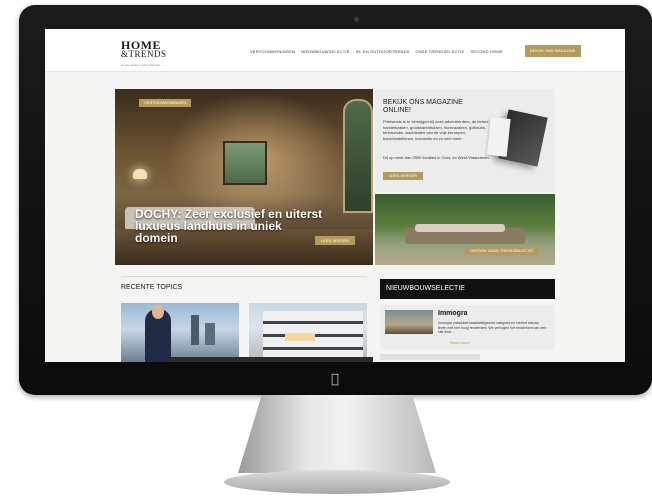 The height and width of the screenshot is (497, 652). What do you see at coordinates (486, 51) in the screenshot?
I see `nav-item-second-home: SECOND HOME` at bounding box center [486, 51].